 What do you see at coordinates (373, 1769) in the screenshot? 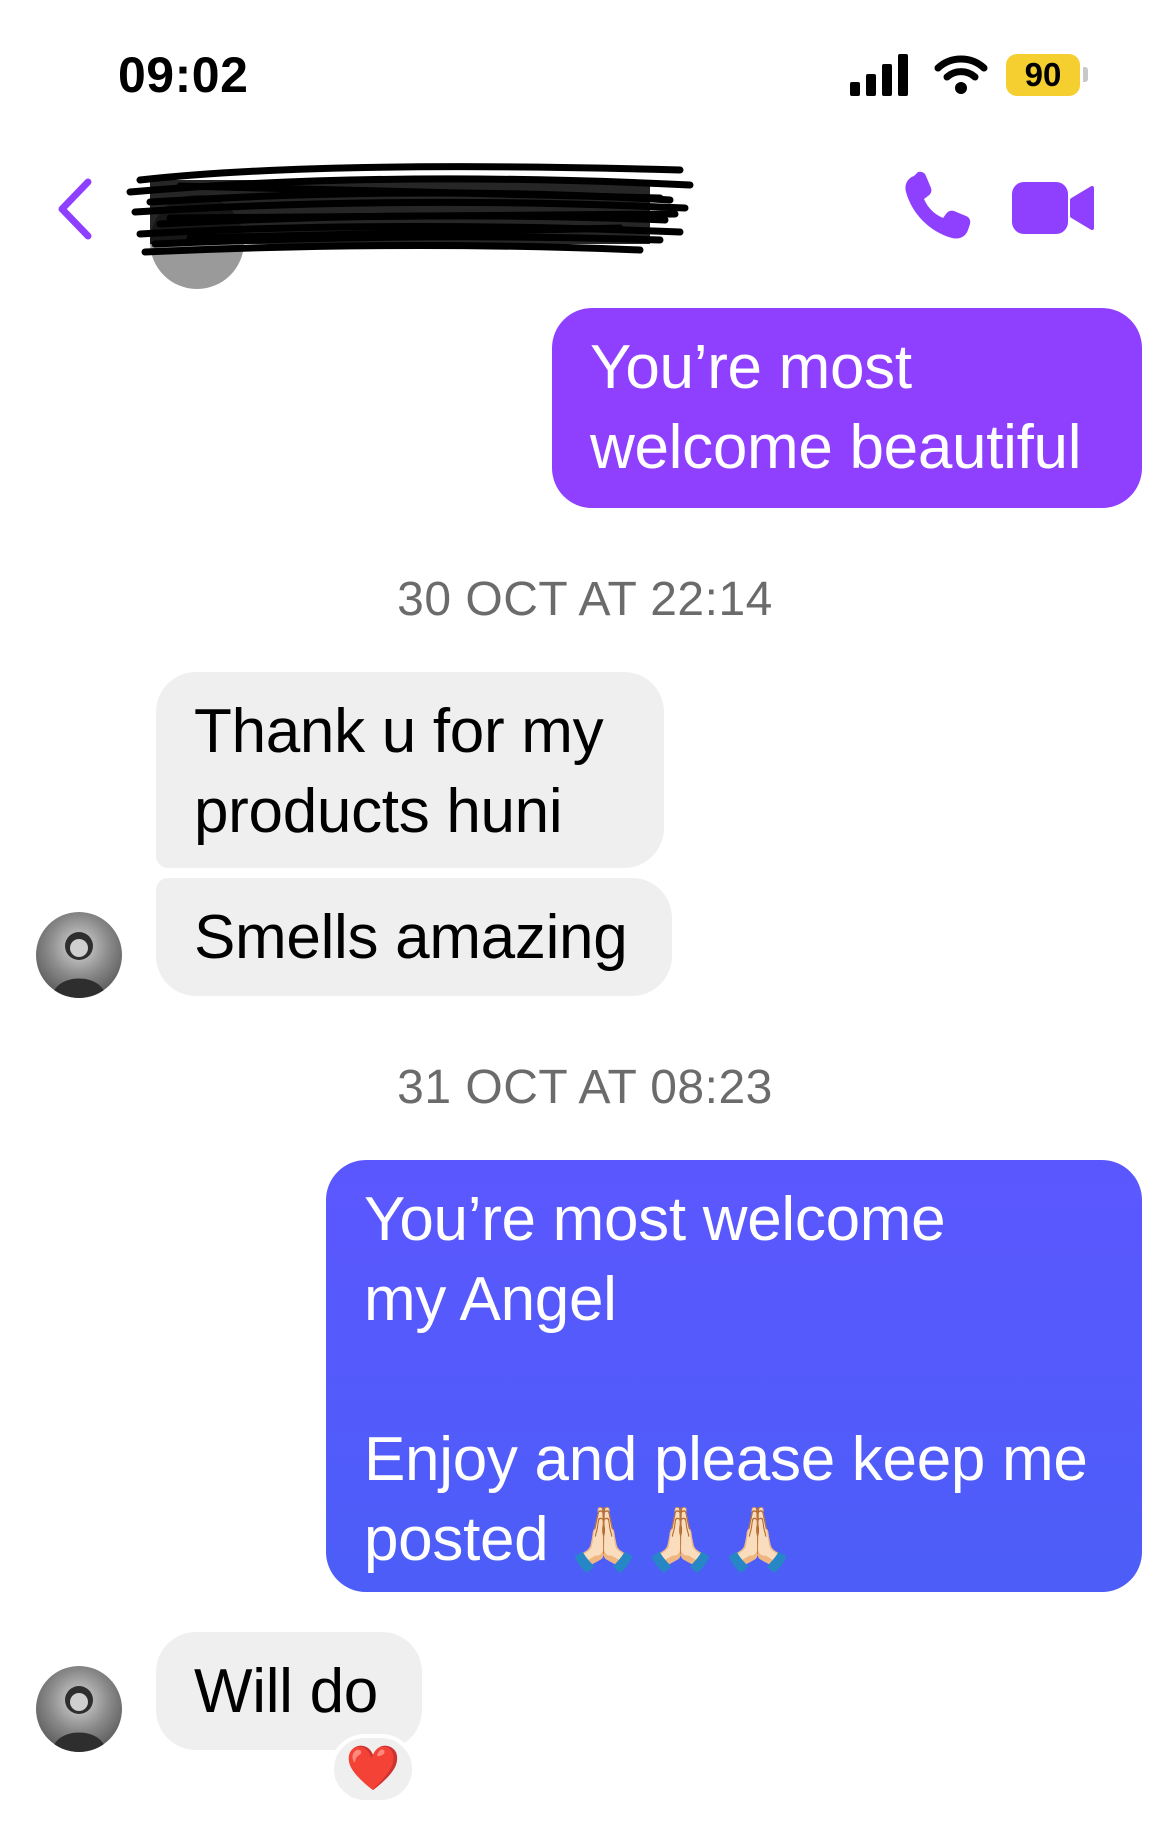
I see `heart-reaction-icon: ❤️` at bounding box center [373, 1769].